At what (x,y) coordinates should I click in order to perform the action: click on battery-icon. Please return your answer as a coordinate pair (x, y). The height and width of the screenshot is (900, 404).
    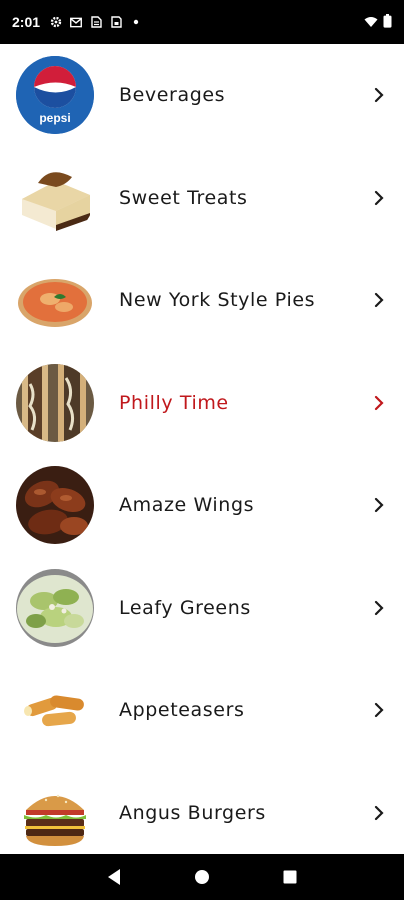
    Looking at the image, I should click on (387, 22).